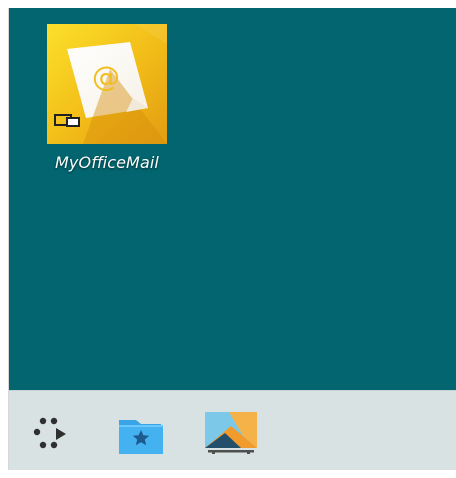 This screenshot has width=456, height=478. Describe the element at coordinates (231, 434) in the screenshot. I see `presentation-app-icon` at that location.